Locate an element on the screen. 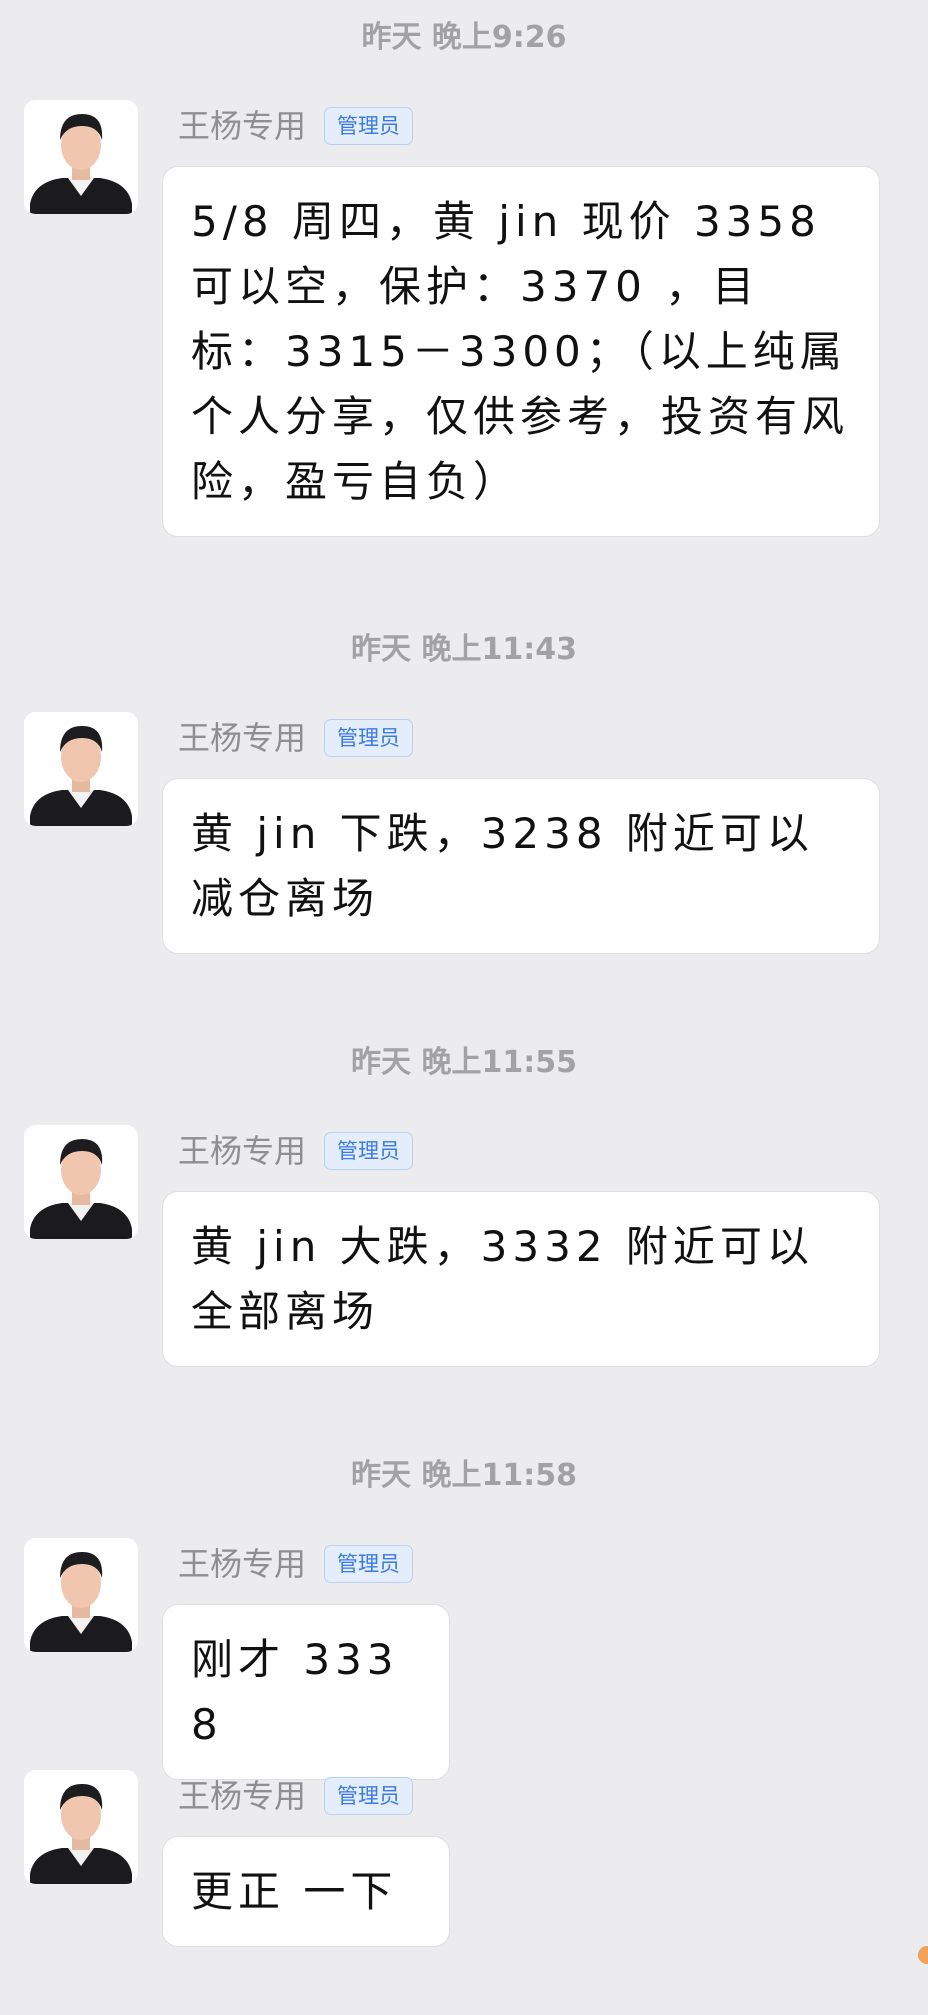 This screenshot has height=2015, width=928. message-bubble: 更正 一下 is located at coordinates (306, 1891).